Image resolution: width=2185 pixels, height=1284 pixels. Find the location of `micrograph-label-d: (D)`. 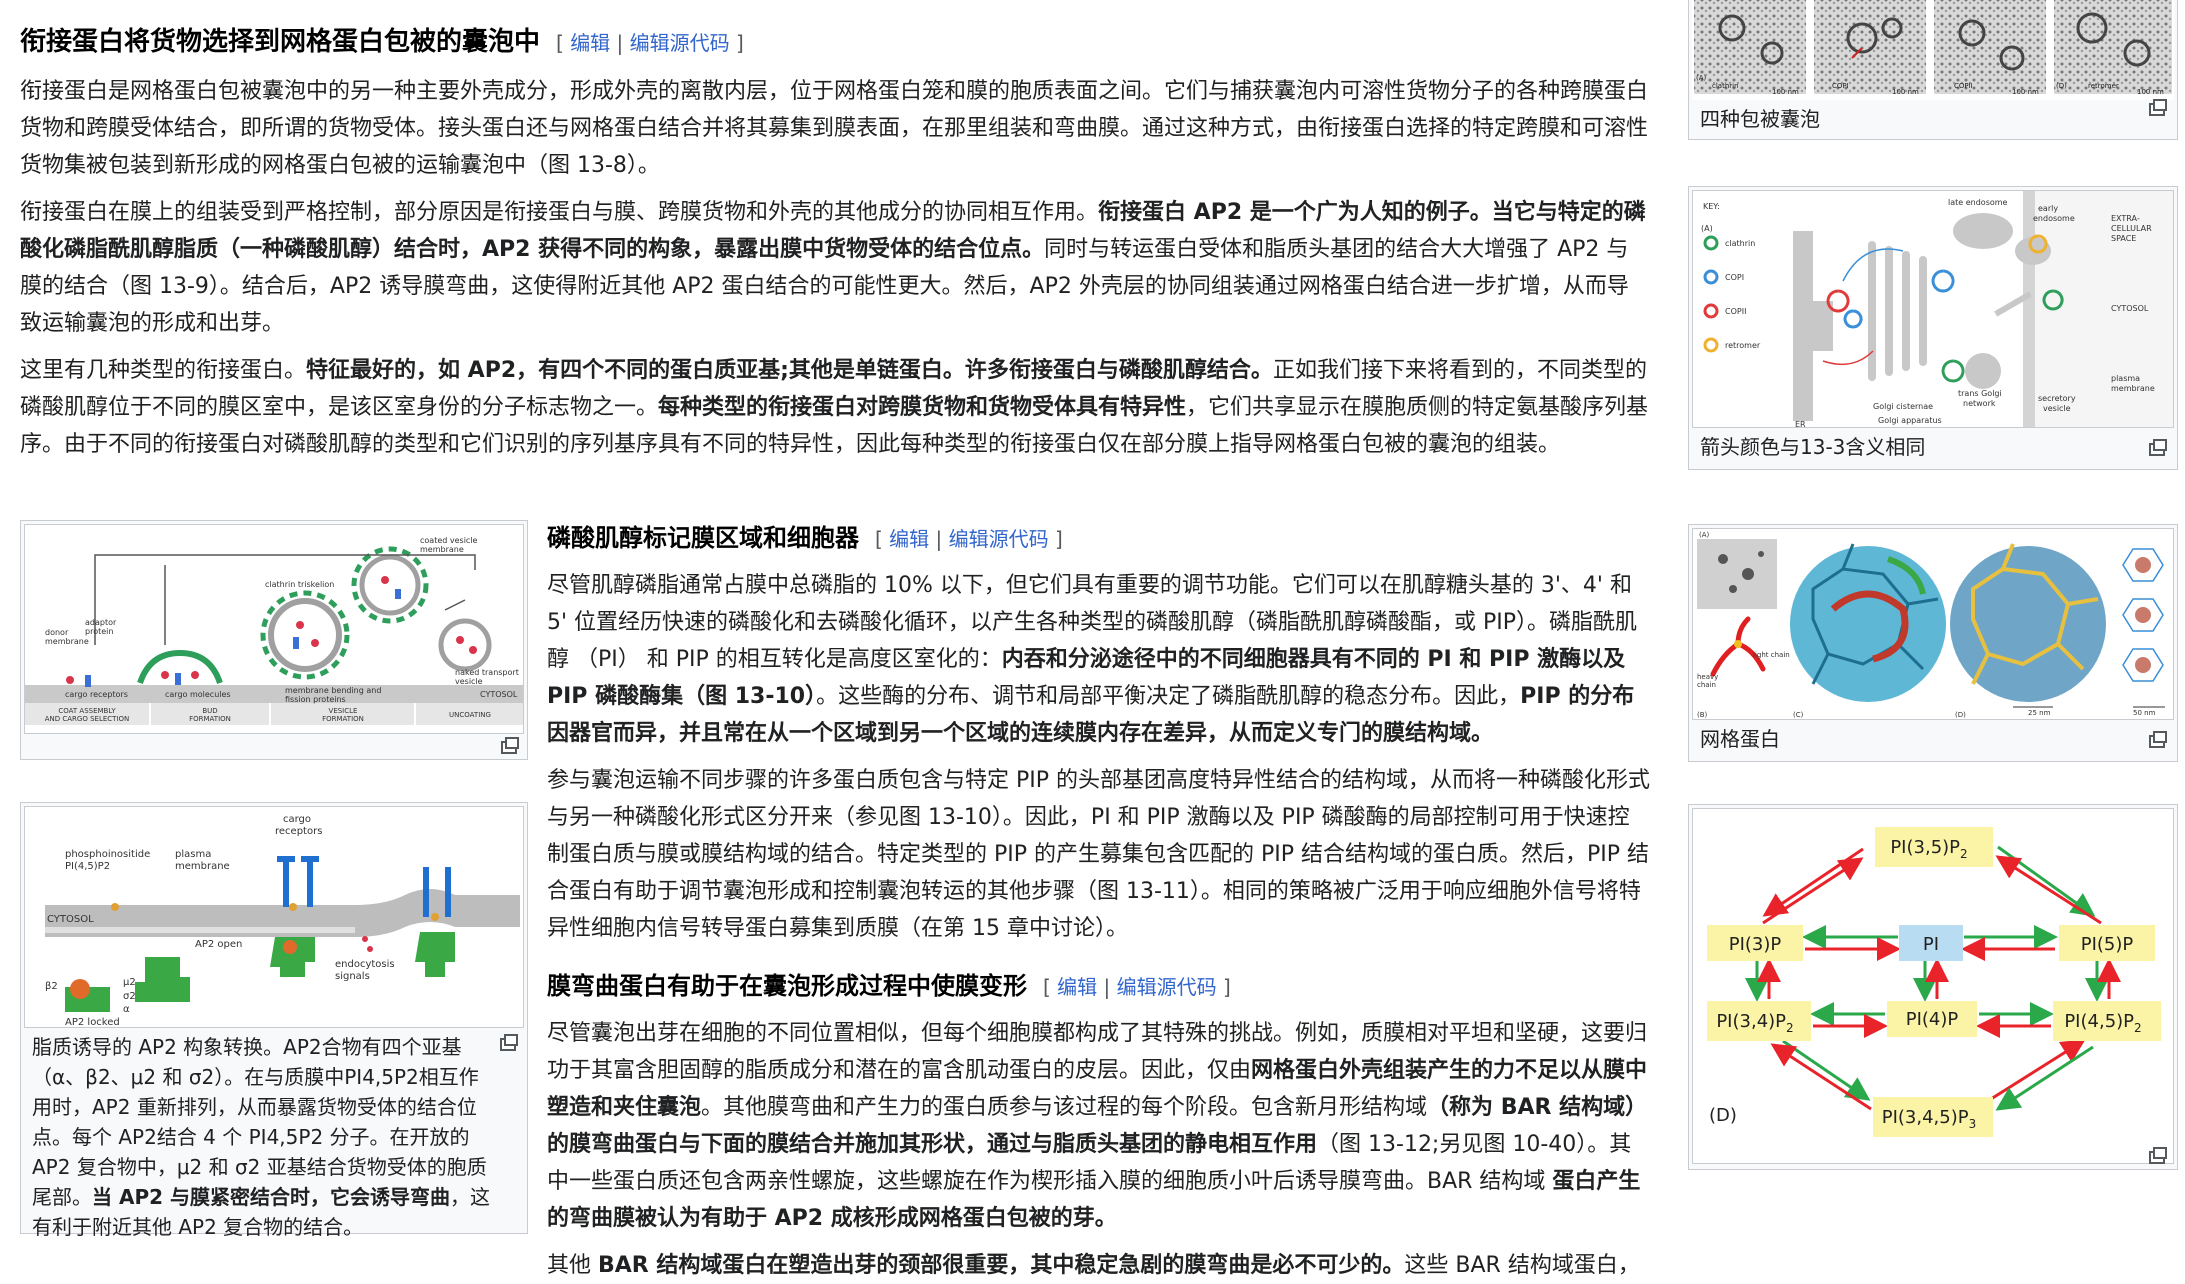

micrograph-label-d: (D) is located at coordinates (2061, 86).